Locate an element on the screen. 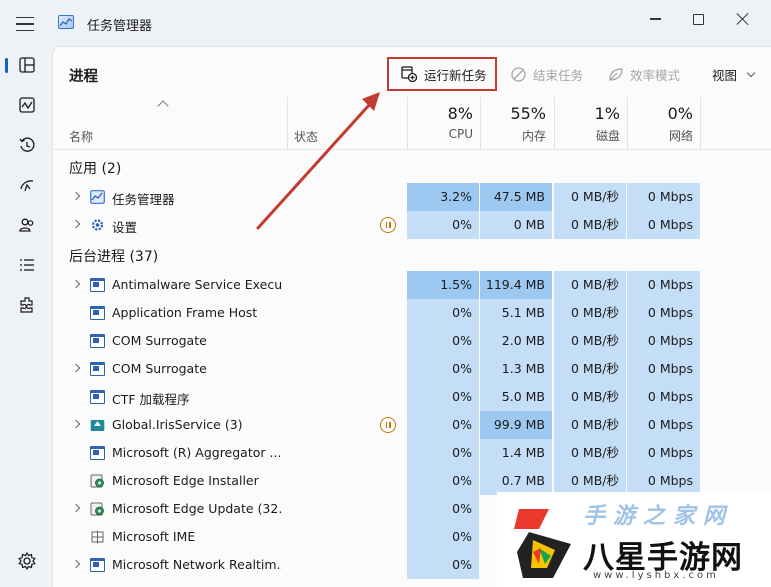 This screenshot has height=587, width=771. installer-icon is located at coordinates (97, 509).